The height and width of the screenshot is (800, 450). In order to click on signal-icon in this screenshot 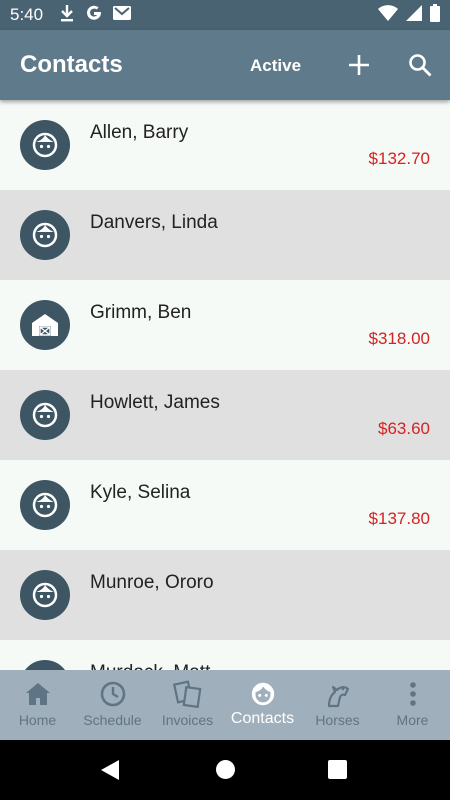, I will do `click(414, 15)`.